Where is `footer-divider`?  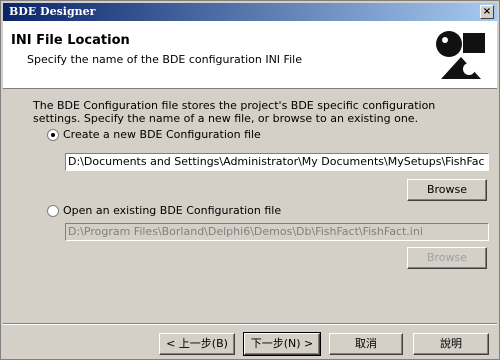 footer-divider is located at coordinates (250, 324).